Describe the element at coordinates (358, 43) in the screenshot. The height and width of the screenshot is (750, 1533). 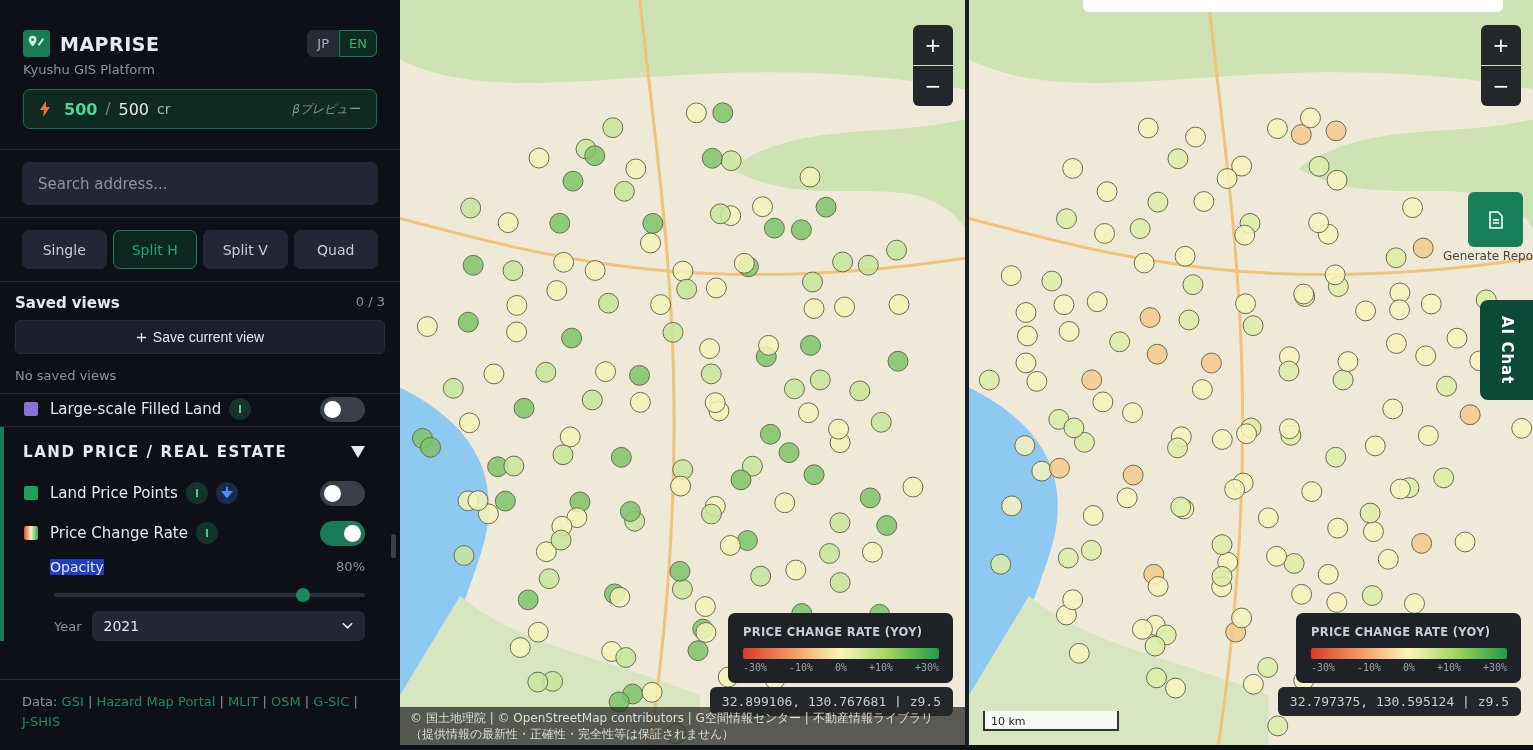
I see `language-toggle: EN` at that location.